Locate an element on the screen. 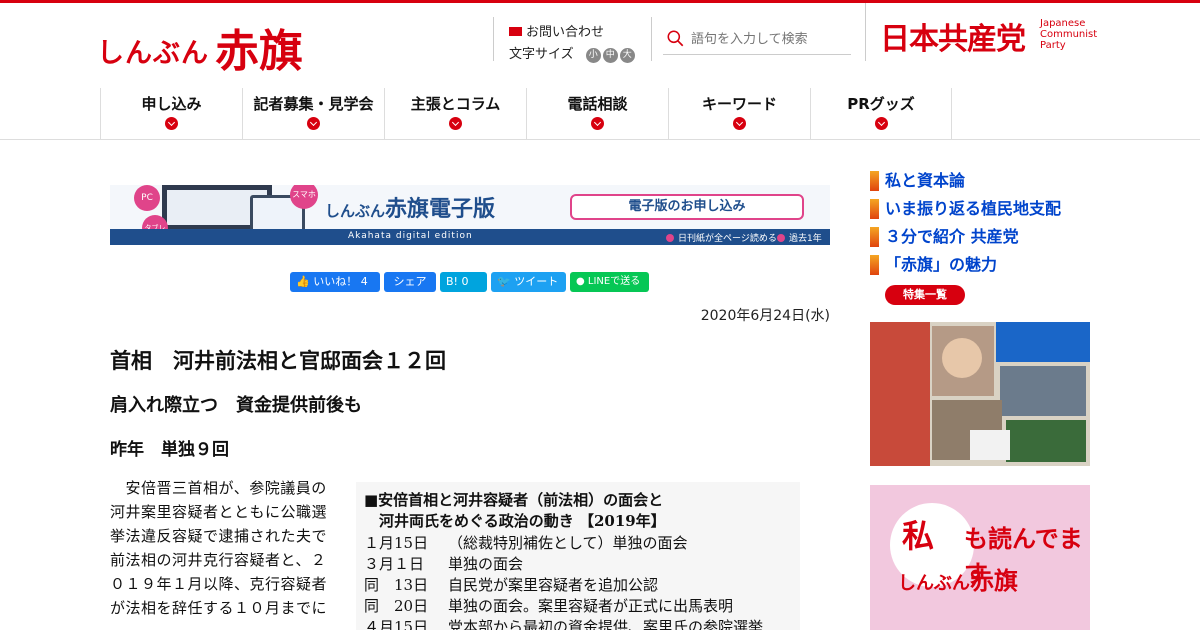  logo-big-text: 赤旗 is located at coordinates (259, 51).